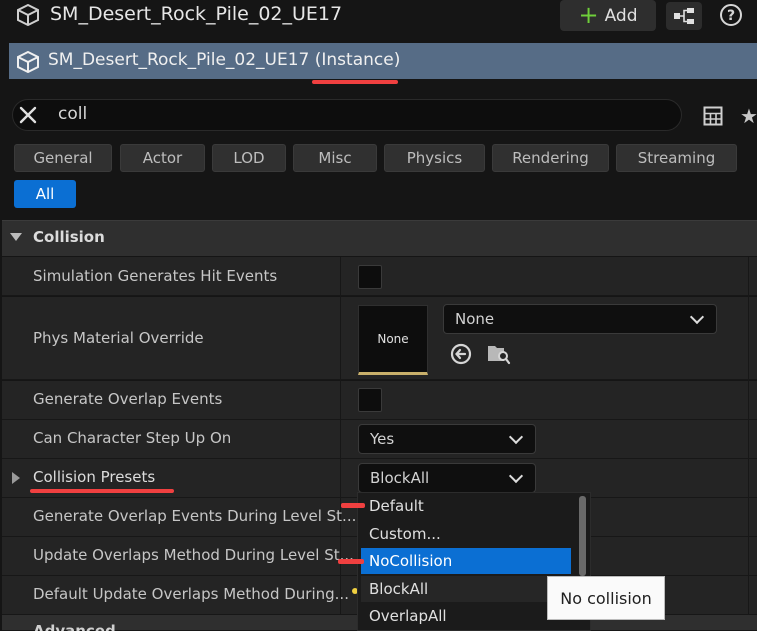  Describe the element at coordinates (370, 400) in the screenshot. I see `generate-overlap-checkbox` at that location.